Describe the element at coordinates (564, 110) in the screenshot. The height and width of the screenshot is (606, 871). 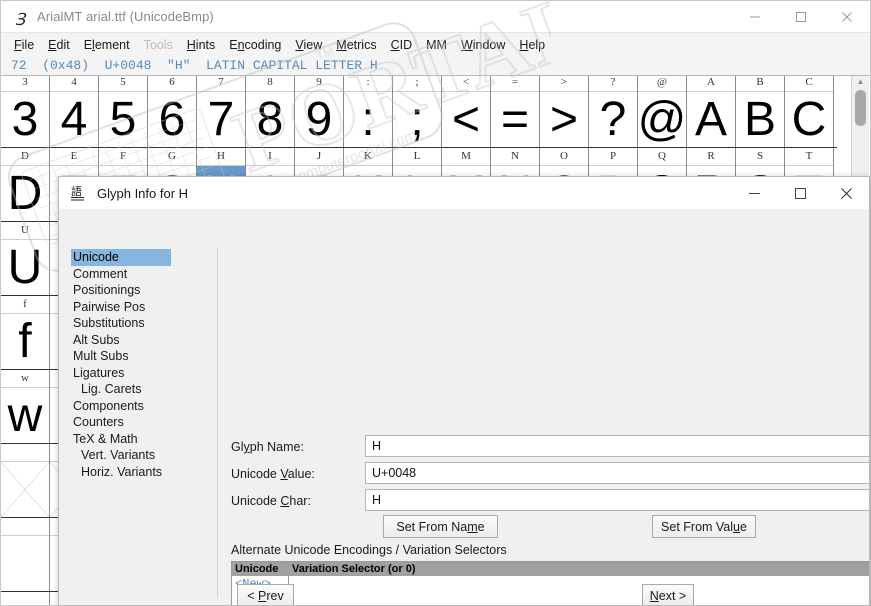
I see `glyph-cell: > >` at that location.